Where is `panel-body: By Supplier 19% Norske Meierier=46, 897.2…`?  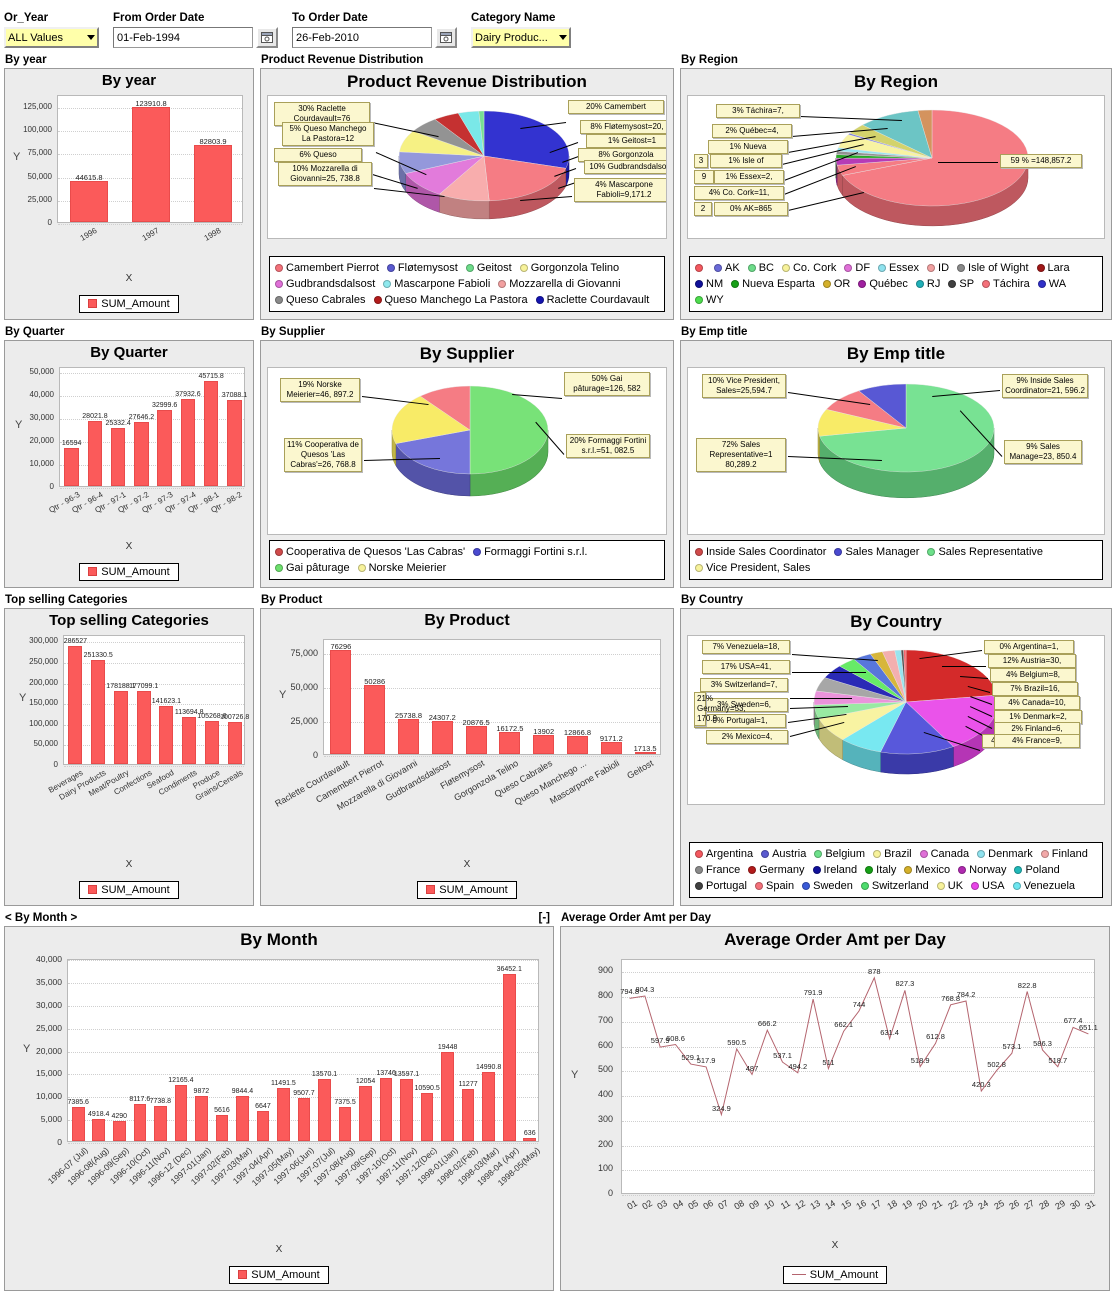
panel-body: By Supplier 19% Norske Meierier=46, 897.2… is located at coordinates (467, 464).